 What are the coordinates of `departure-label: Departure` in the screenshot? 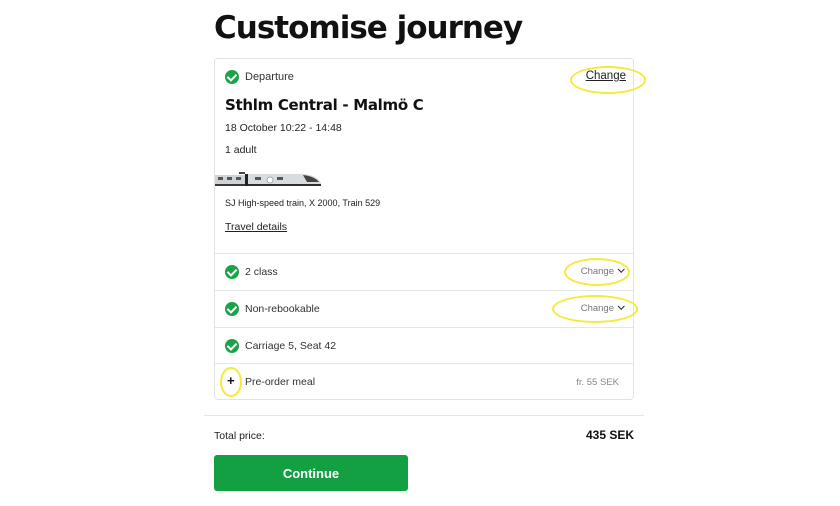 It's located at (269, 77).